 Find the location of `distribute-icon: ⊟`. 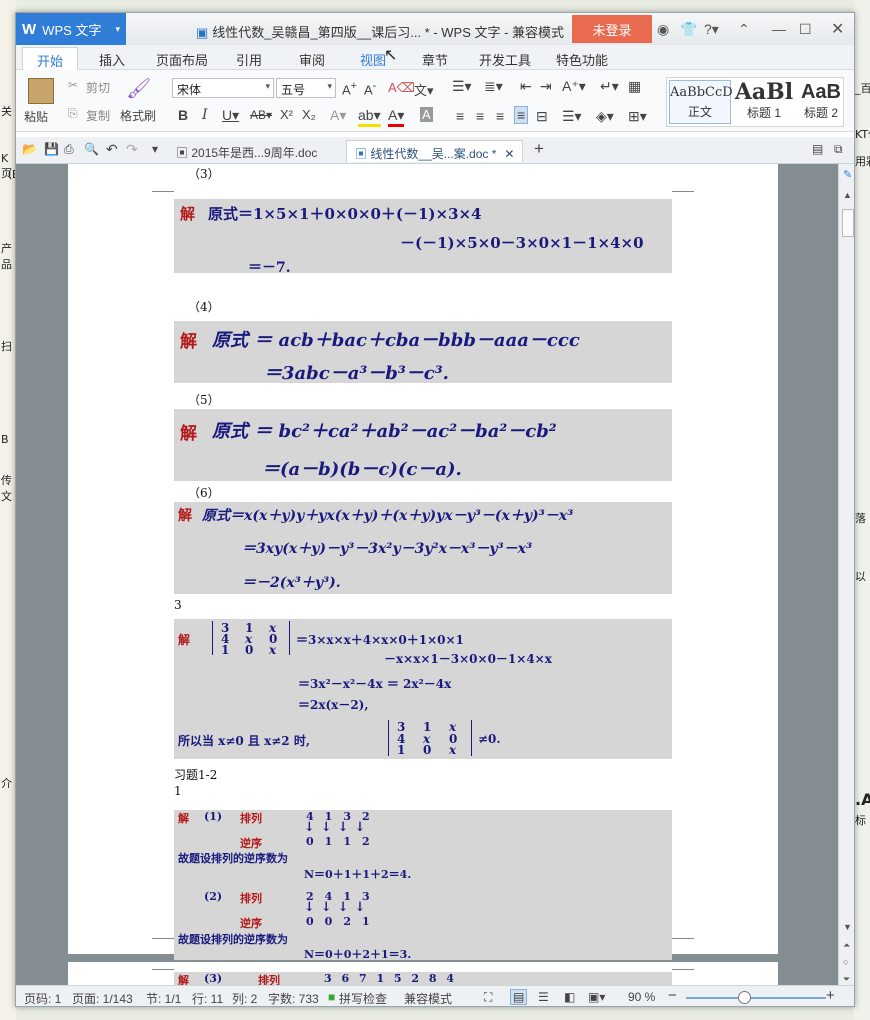

distribute-icon: ⊟ is located at coordinates (542, 116).